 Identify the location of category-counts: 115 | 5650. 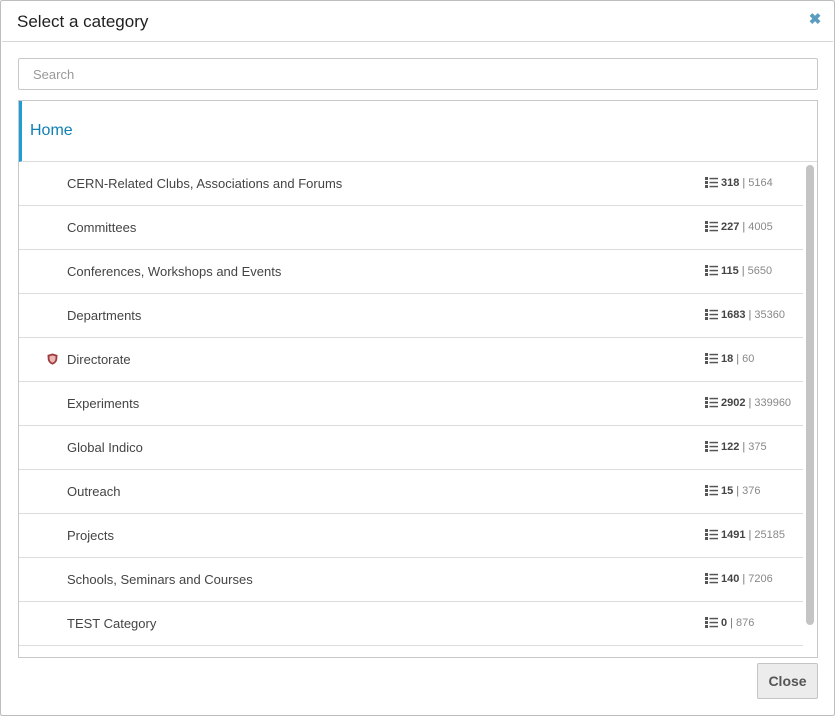
(738, 271).